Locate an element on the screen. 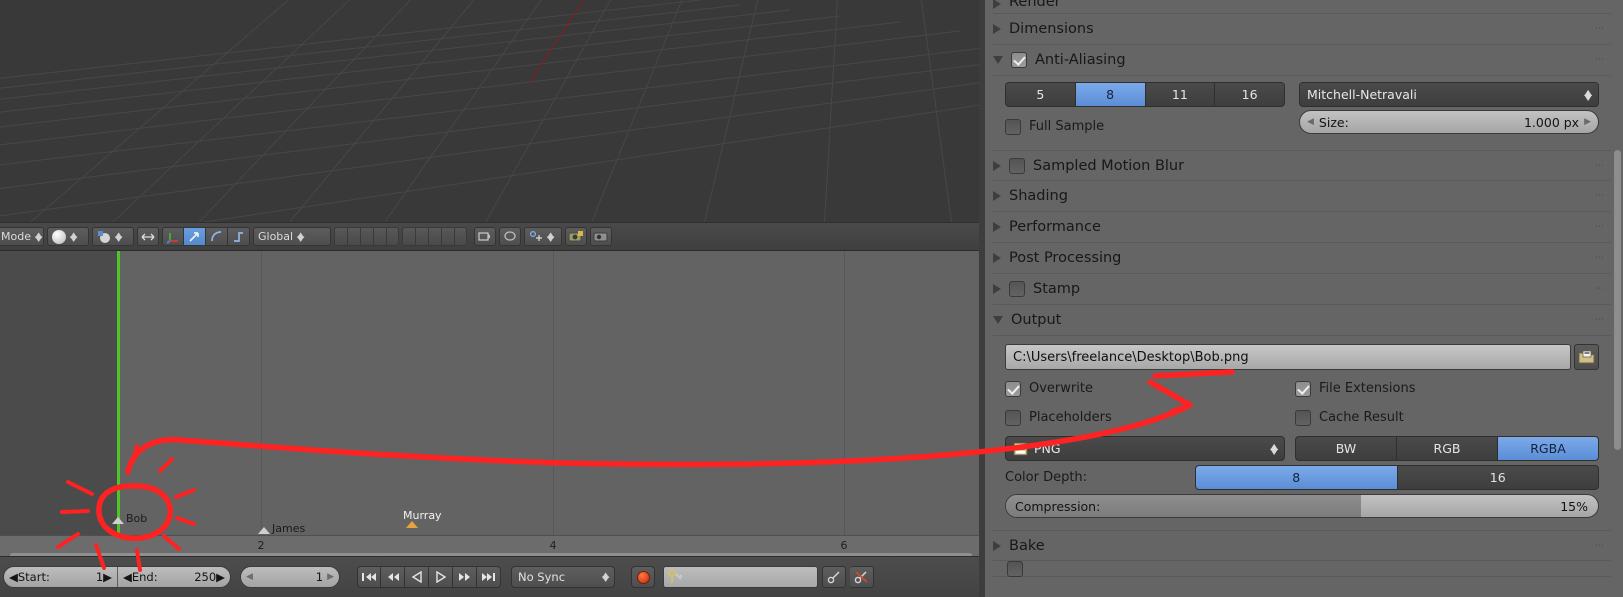 Image resolution: width=1623 pixels, height=597 pixels. pivot-point-dropdown: ▲ ▼ is located at coordinates (113, 236).